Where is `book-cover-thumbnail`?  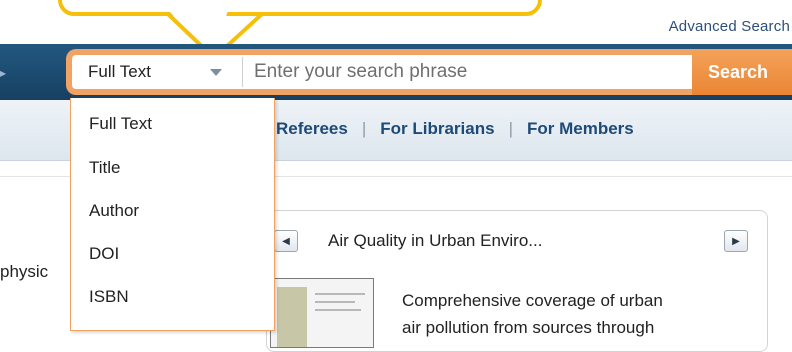
book-cover-thumbnail is located at coordinates (322, 313).